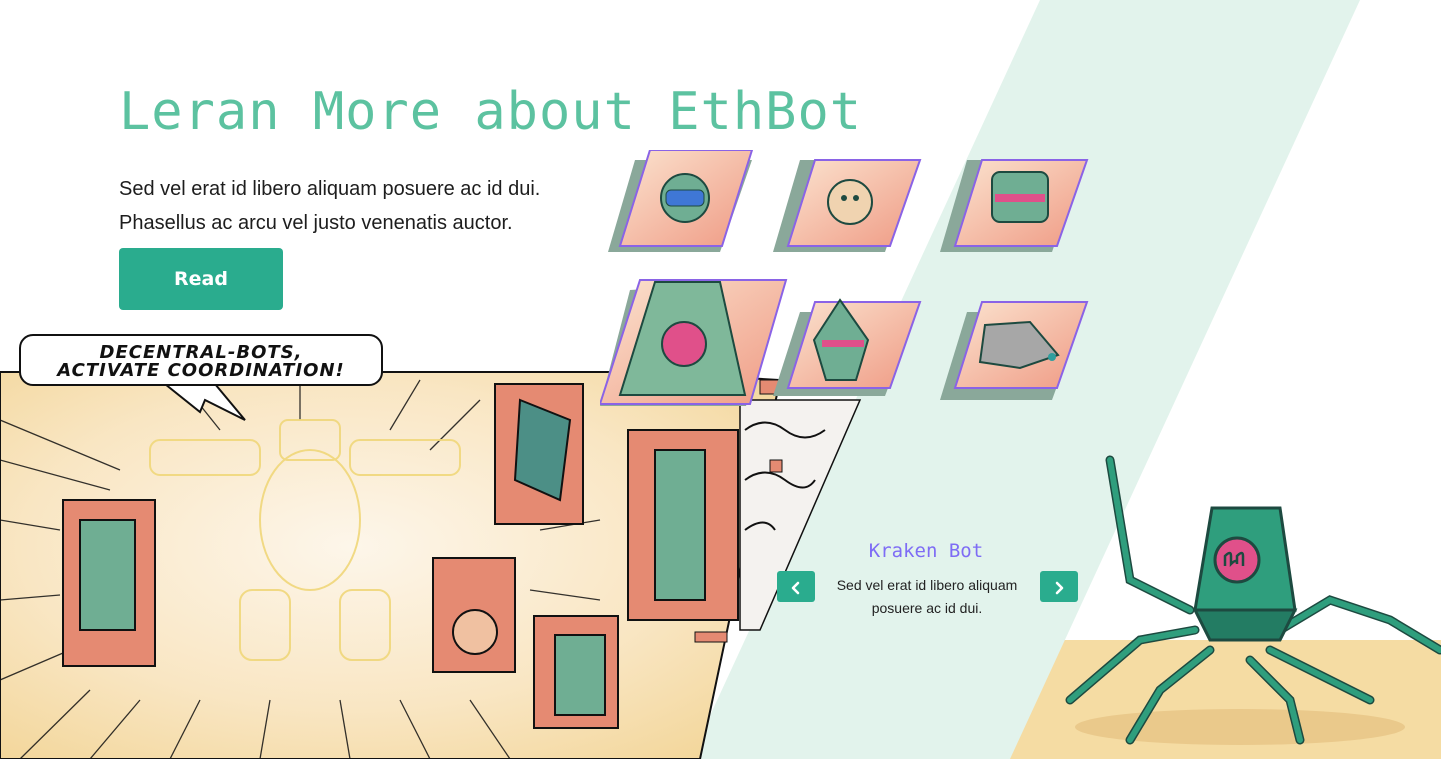 This screenshot has width=1441, height=759. I want to click on chevron-left-icon, so click(795, 587).